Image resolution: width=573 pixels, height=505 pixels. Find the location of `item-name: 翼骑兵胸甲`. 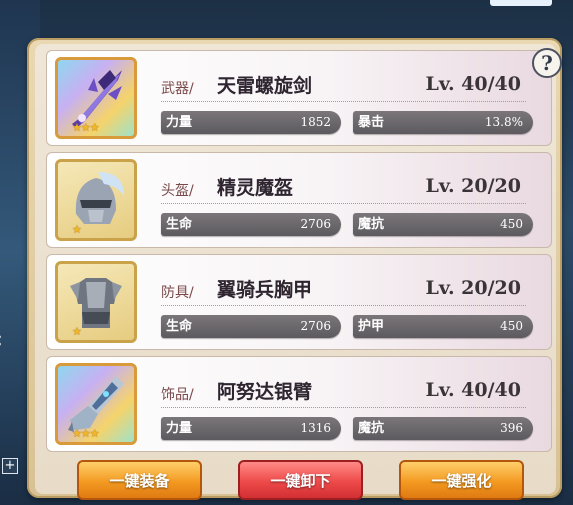

item-name: 翼骑兵胸甲 is located at coordinates (265, 290).